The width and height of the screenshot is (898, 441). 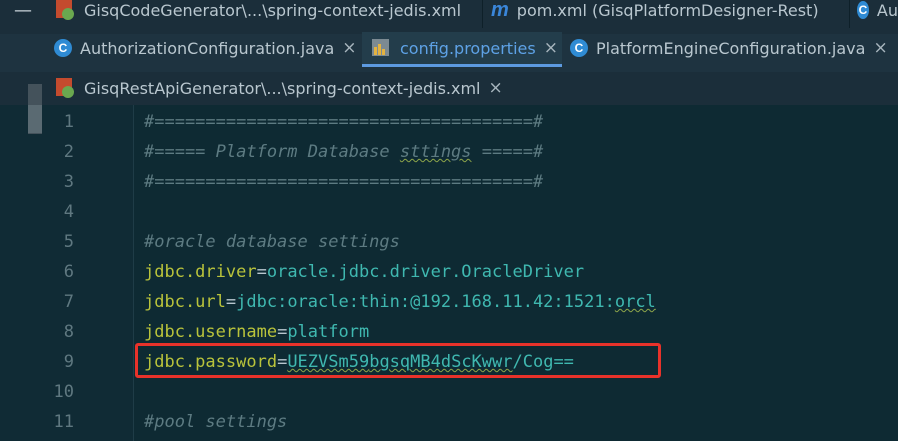 What do you see at coordinates (23, 10) in the screenshot?
I see `window-menu-icon: —` at bounding box center [23, 10].